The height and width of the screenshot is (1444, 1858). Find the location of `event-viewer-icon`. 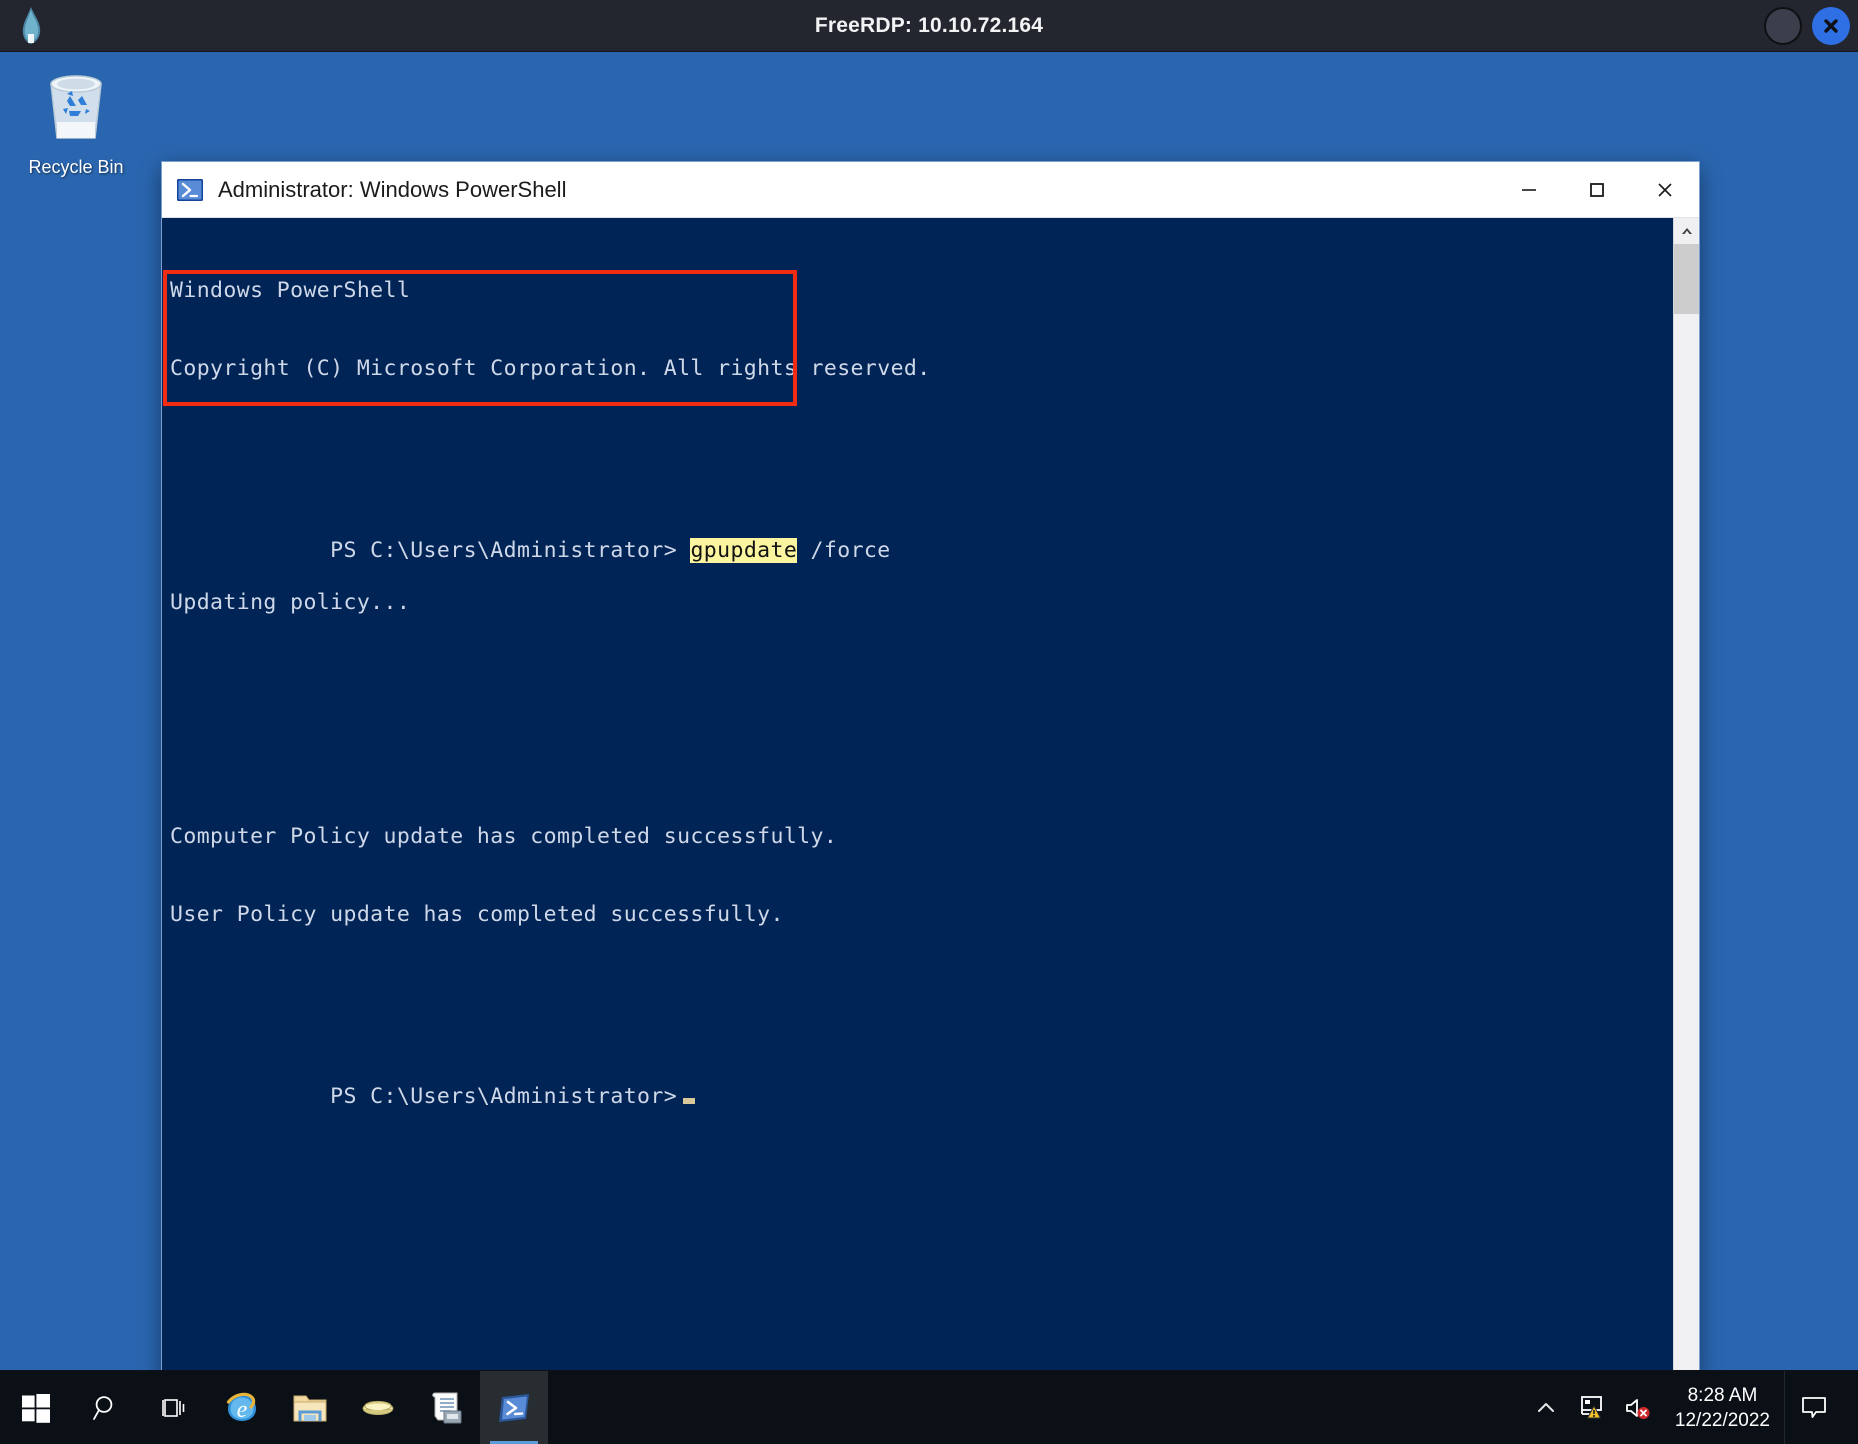

event-viewer-icon is located at coordinates (447, 1407).